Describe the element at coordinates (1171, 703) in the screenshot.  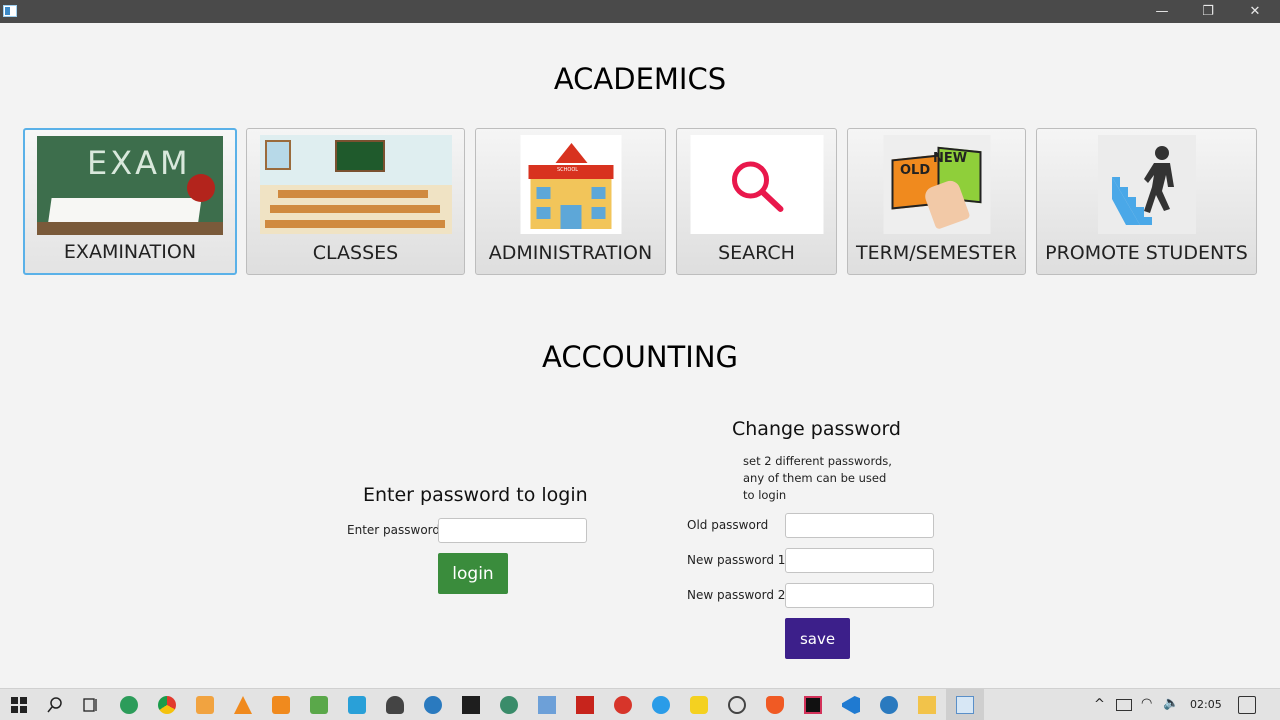
I see `volume-icon: 🔈` at that location.